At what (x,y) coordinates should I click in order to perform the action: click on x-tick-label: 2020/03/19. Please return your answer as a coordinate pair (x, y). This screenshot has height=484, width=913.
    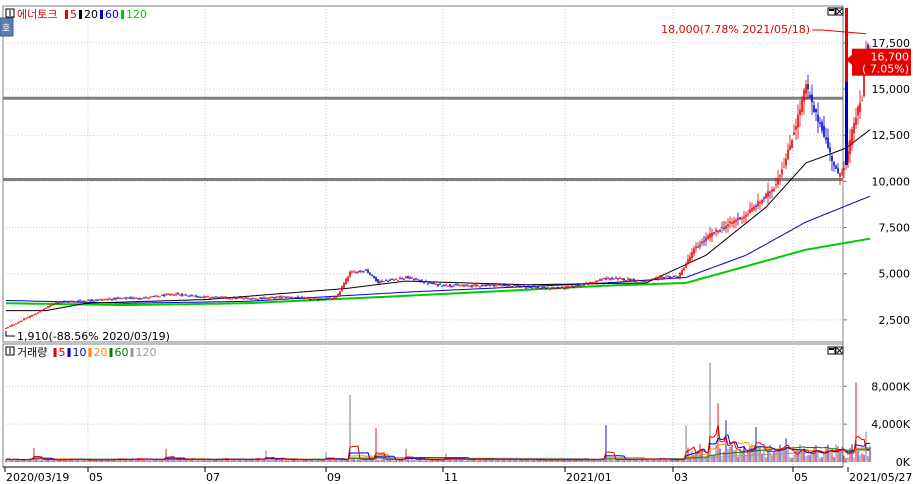
    Looking at the image, I should click on (37, 477).